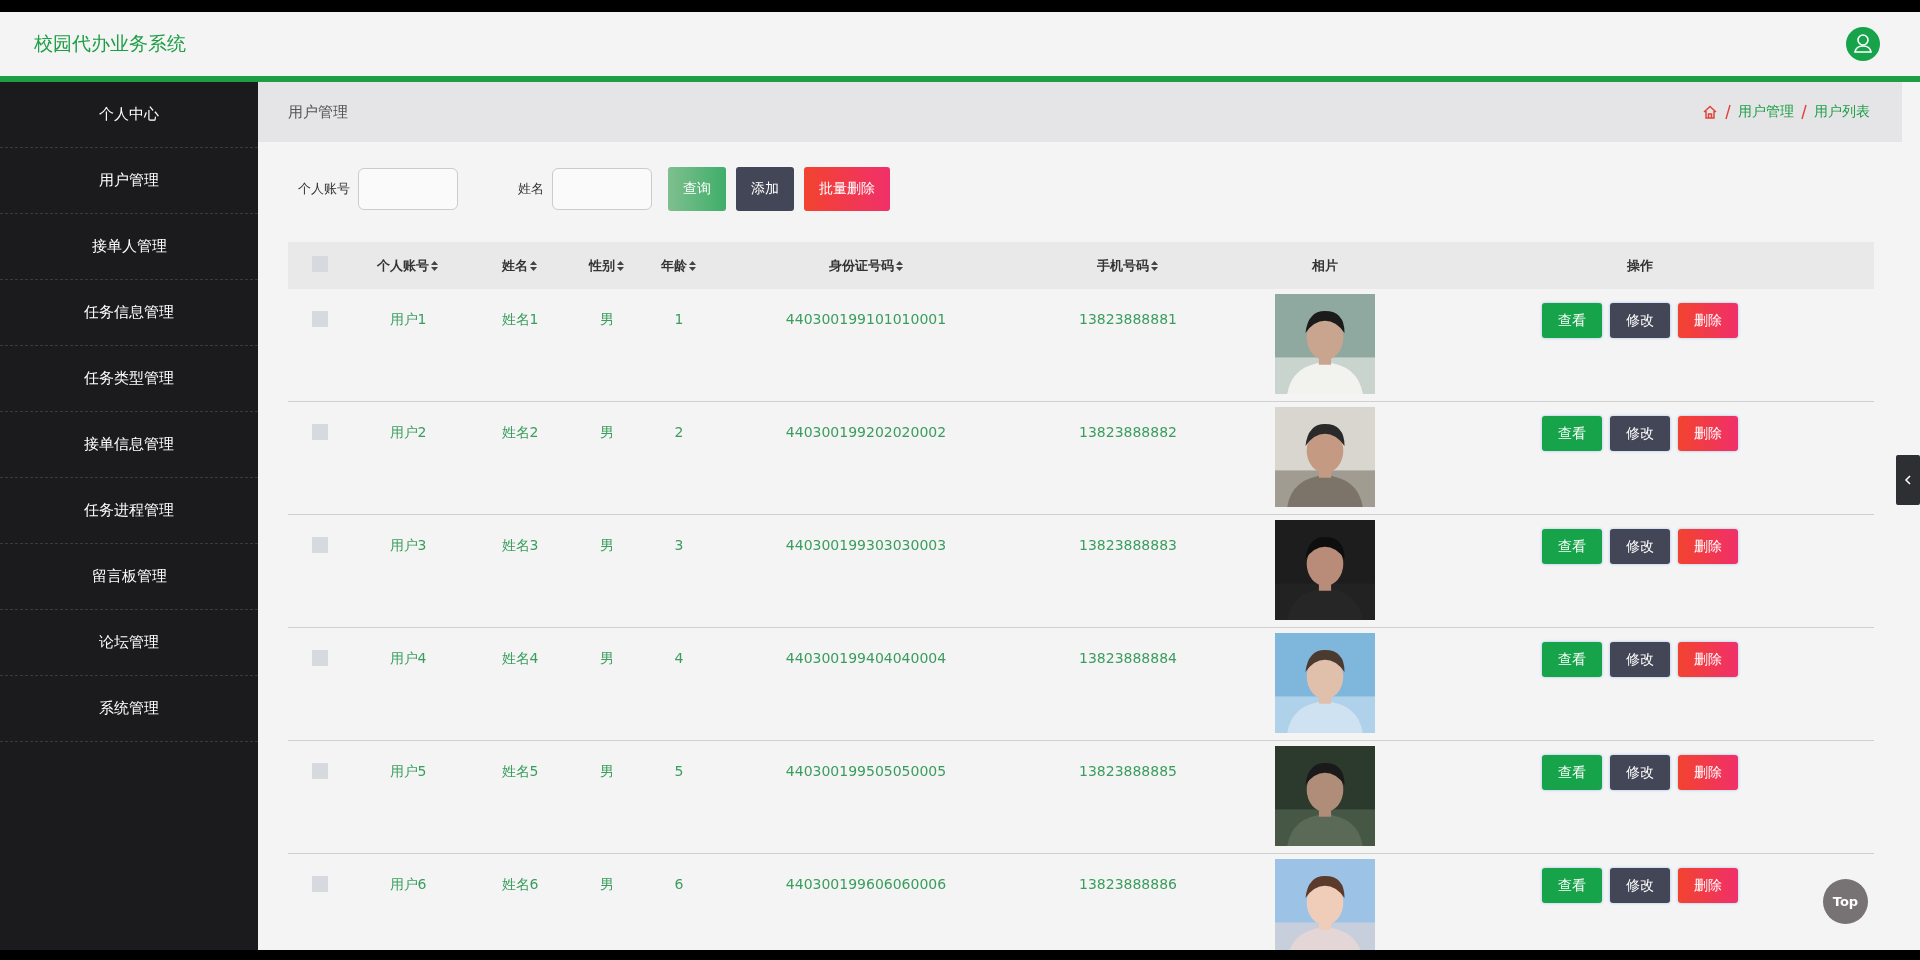 This screenshot has height=960, width=1920. What do you see at coordinates (1325, 265) in the screenshot?
I see `column-header: 相片` at bounding box center [1325, 265].